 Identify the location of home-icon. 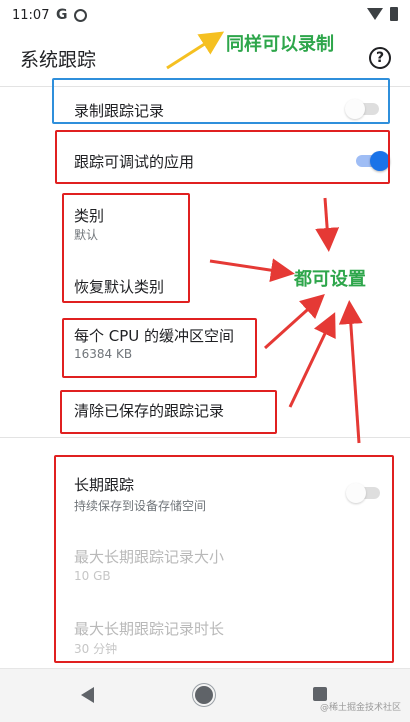
(204, 695).